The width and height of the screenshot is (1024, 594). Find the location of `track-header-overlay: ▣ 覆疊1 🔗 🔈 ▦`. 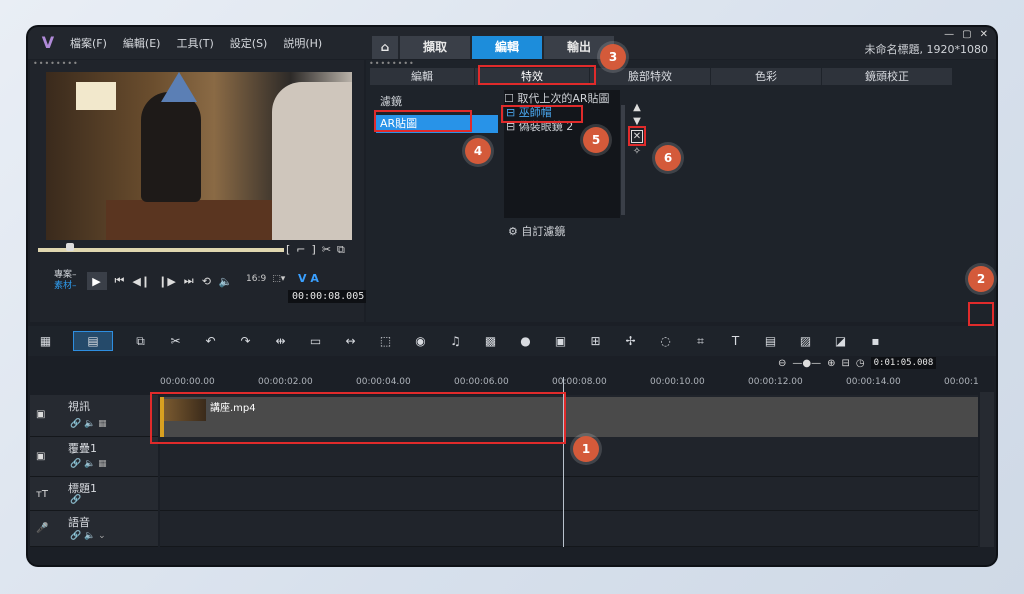

track-header-overlay: ▣ 覆疊1 🔗 🔈 ▦ is located at coordinates (94, 457).